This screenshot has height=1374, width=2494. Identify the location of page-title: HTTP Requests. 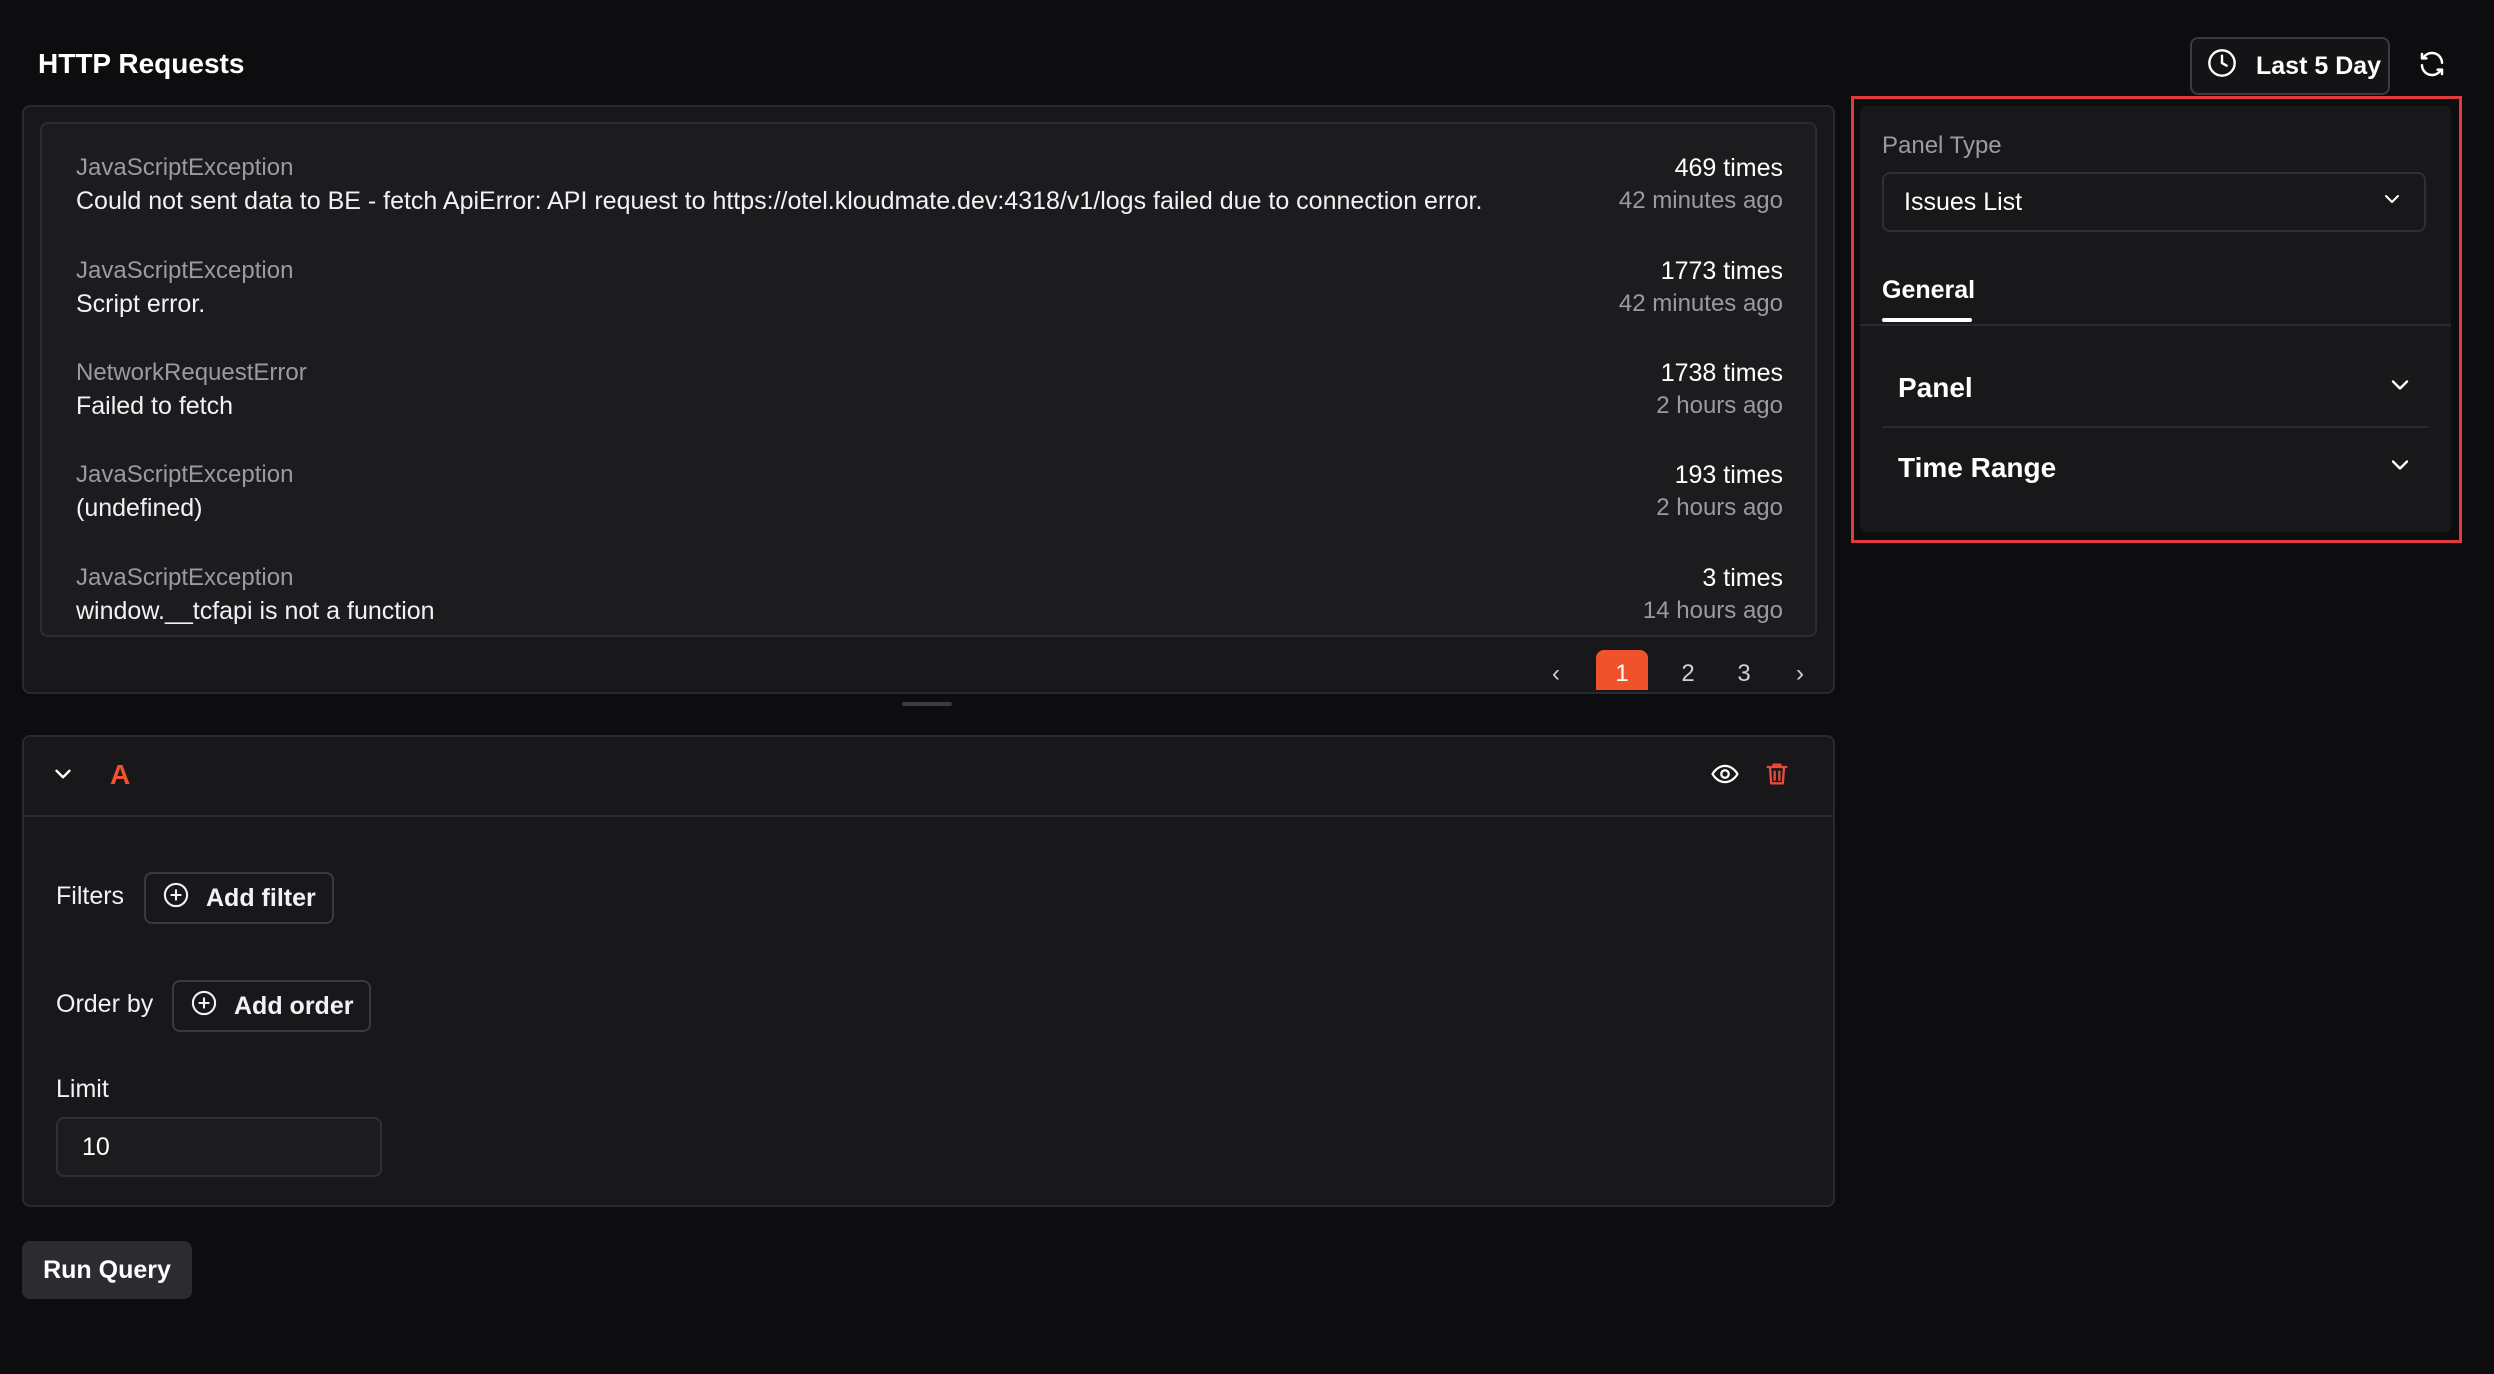
(141, 63).